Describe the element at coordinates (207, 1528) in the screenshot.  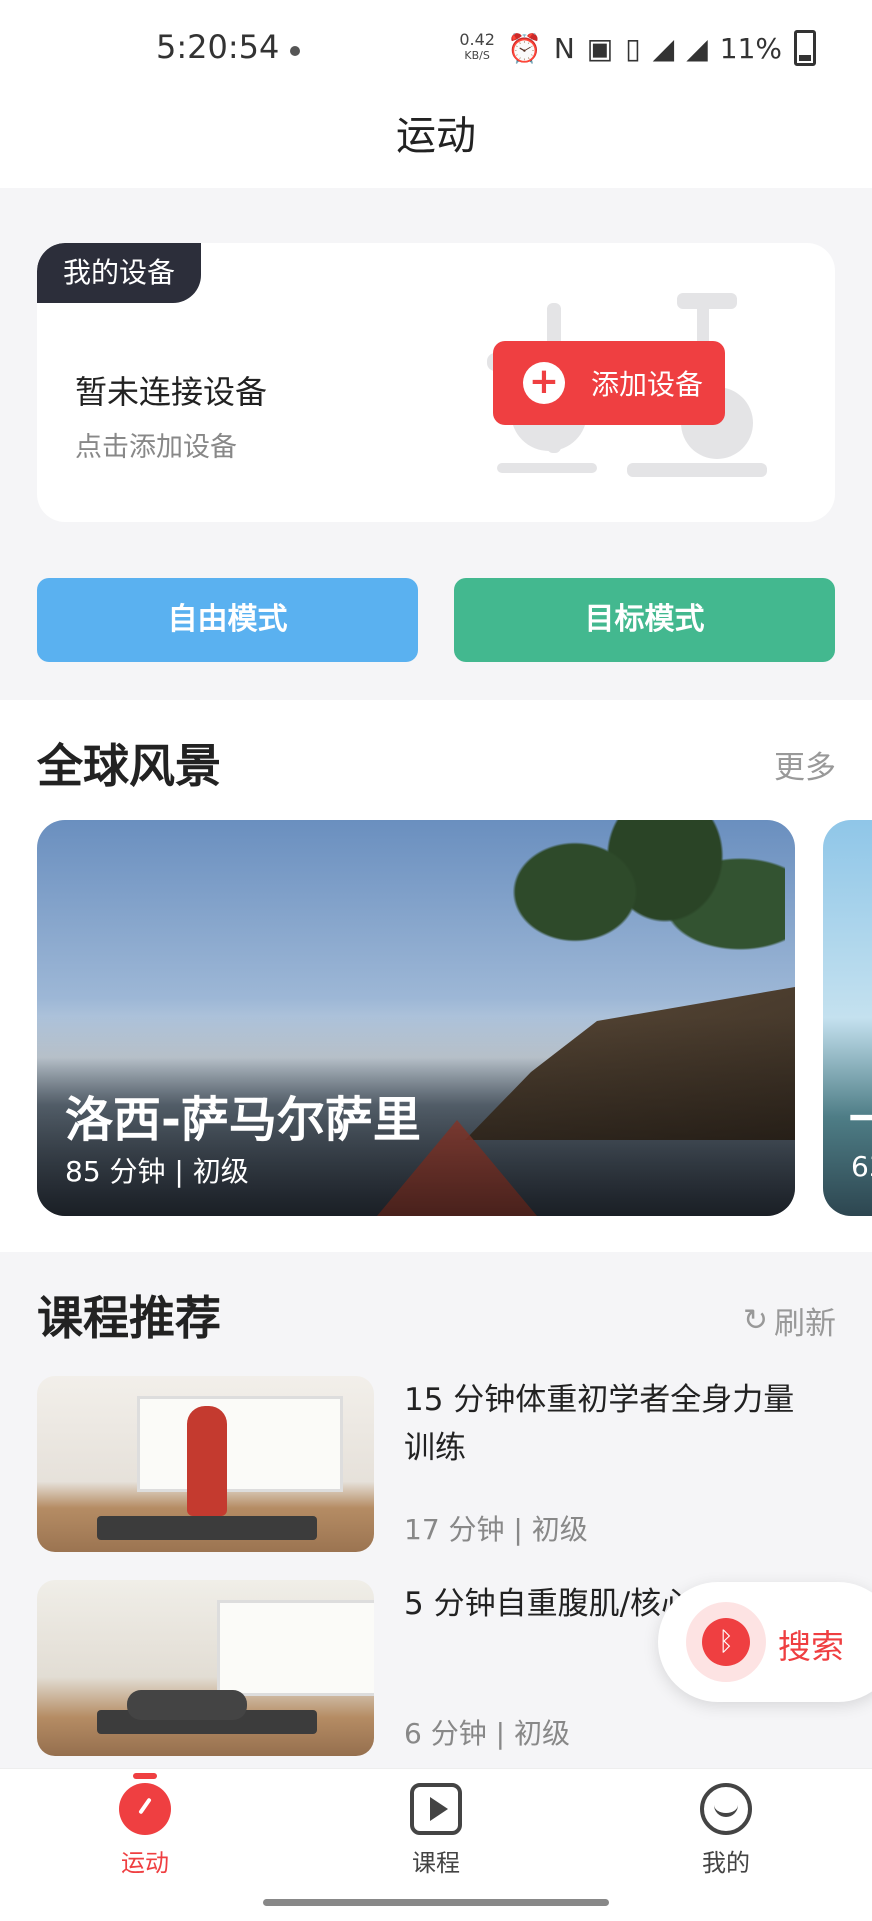
I see `thumb-mat` at that location.